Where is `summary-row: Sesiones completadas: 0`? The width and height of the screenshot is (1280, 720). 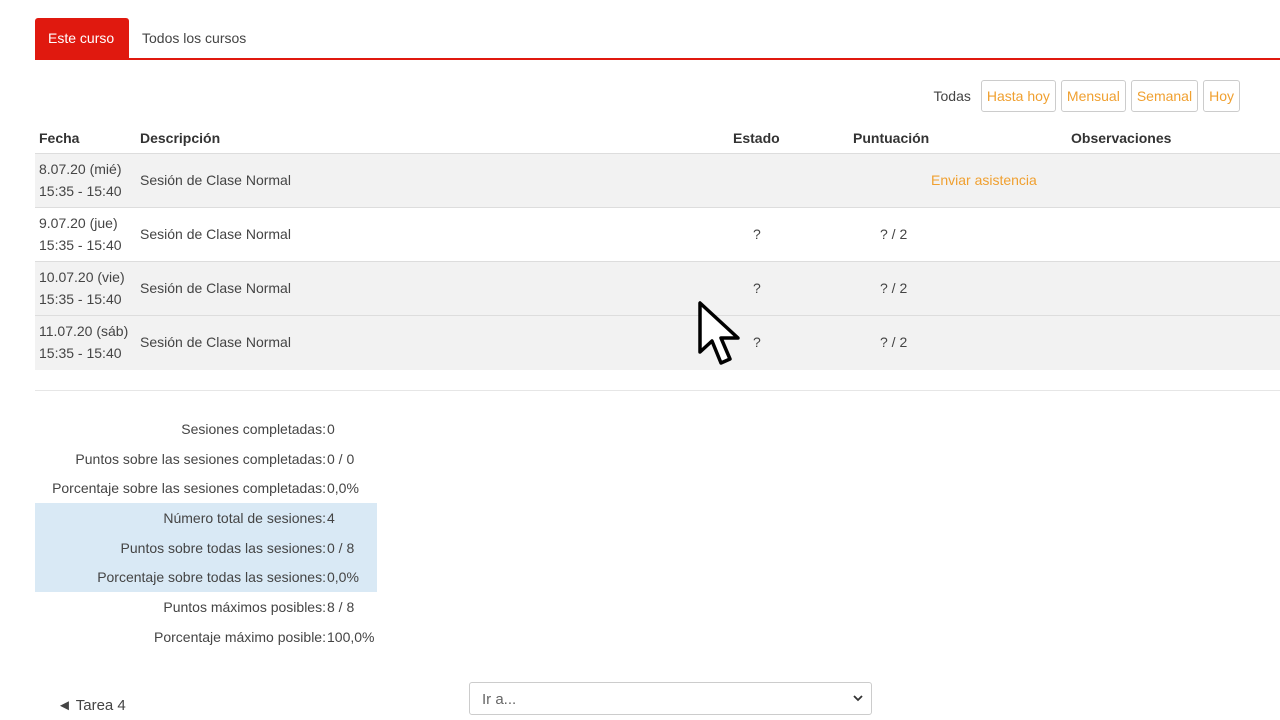 summary-row: Sesiones completadas: 0 is located at coordinates (206, 429).